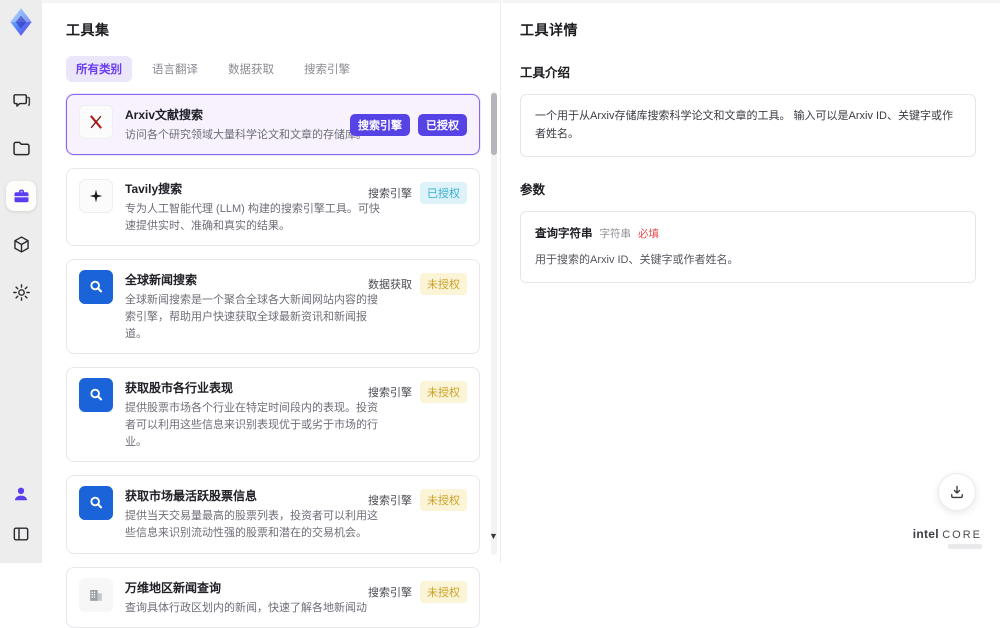 The width and height of the screenshot is (1000, 628). What do you see at coordinates (96, 196) in the screenshot?
I see `sparkle-icon` at bounding box center [96, 196].